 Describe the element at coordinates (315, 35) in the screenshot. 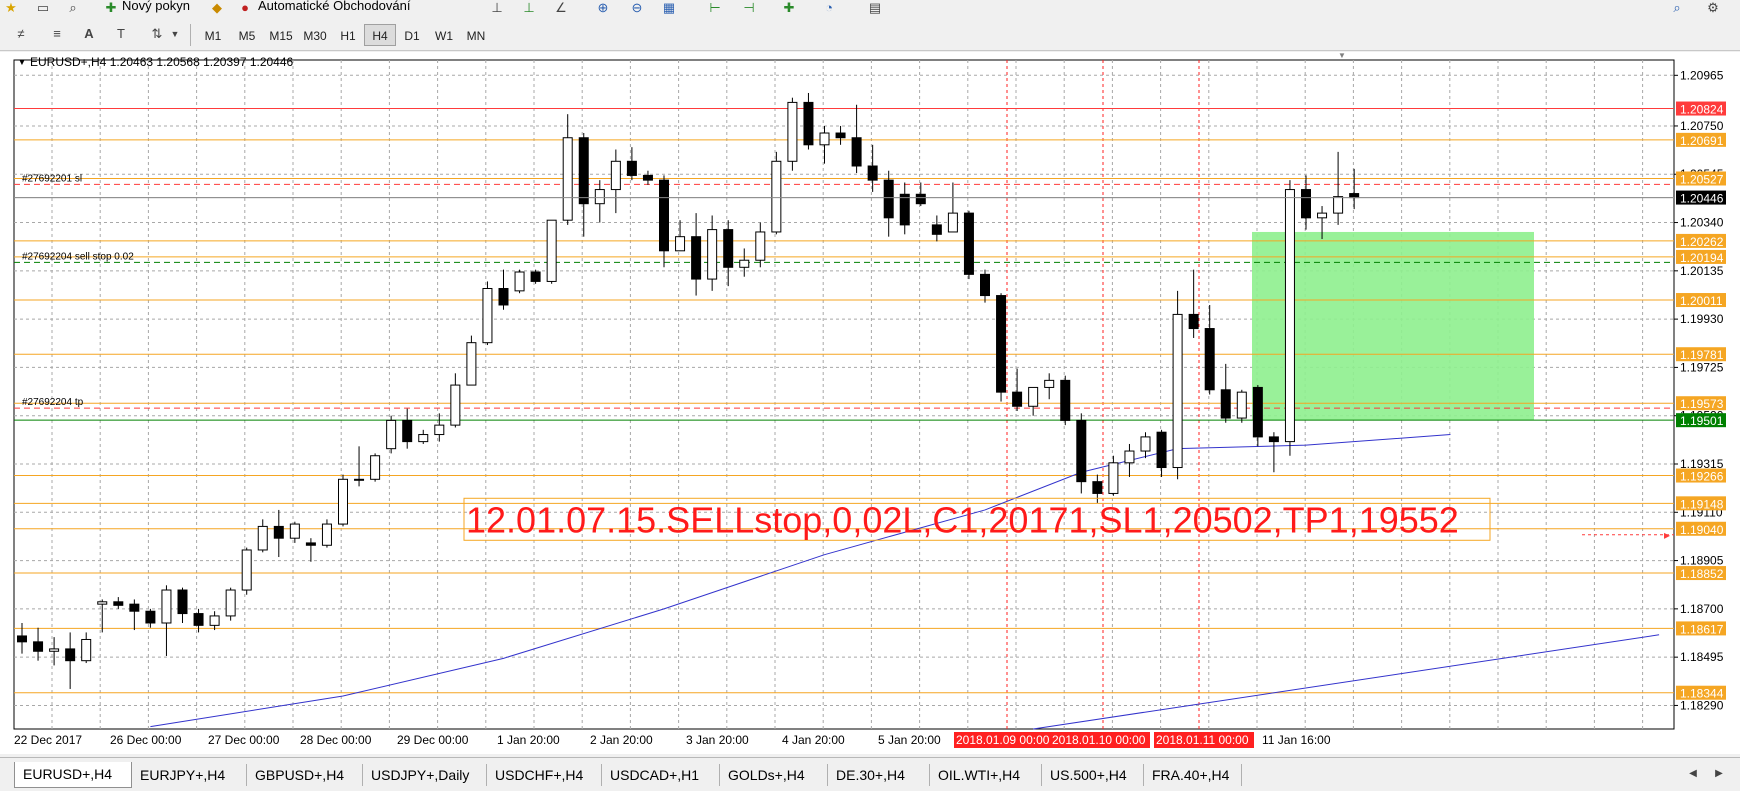

I see `timeframe-m30-button: M30` at that location.